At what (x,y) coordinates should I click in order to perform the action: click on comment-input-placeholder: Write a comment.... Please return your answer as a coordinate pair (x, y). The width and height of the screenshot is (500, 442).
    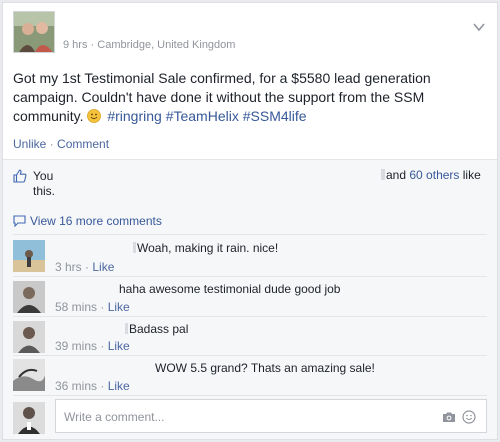
    Looking at the image, I should click on (114, 417).